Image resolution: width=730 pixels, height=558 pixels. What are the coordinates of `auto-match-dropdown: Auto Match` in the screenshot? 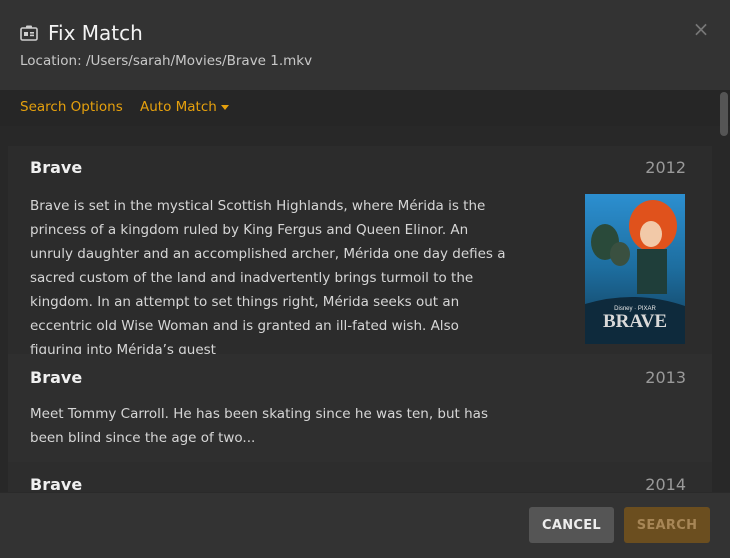 It's located at (184, 107).